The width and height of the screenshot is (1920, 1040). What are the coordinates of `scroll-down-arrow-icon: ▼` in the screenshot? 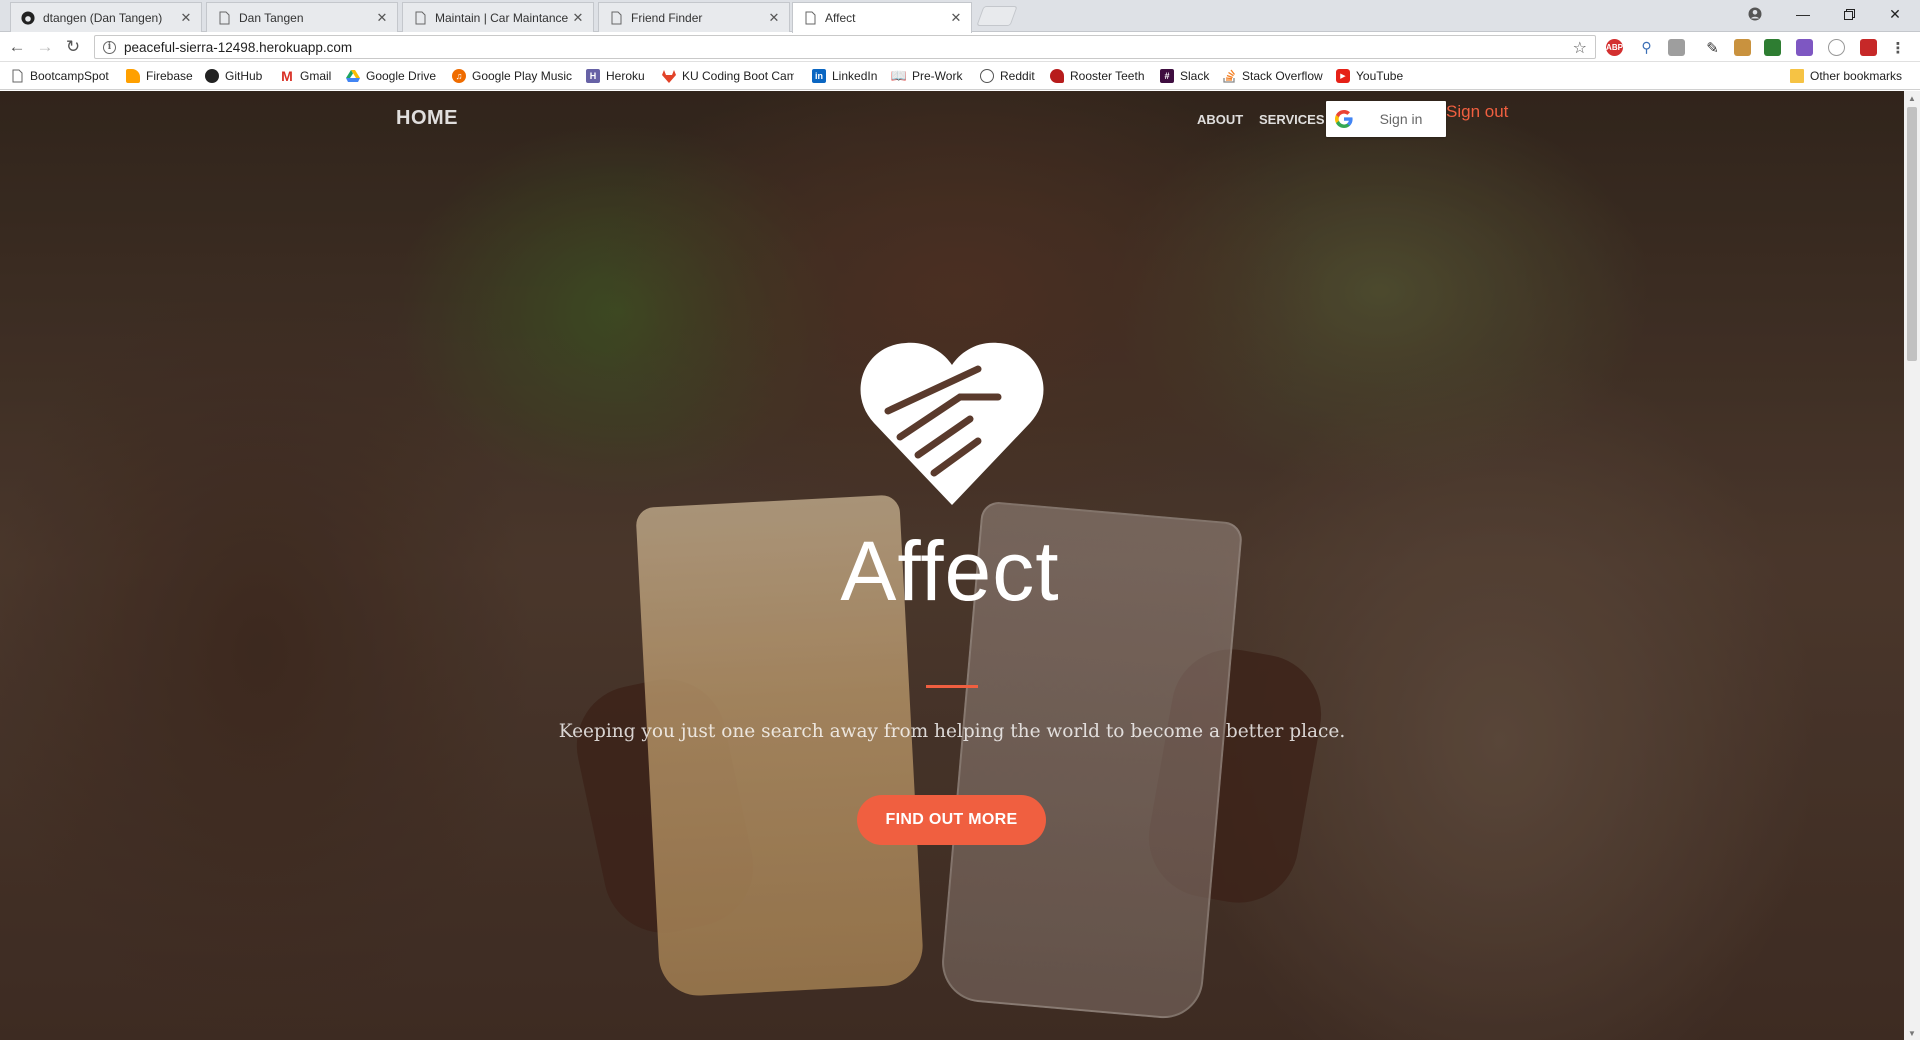 It's located at (1912, 1033).